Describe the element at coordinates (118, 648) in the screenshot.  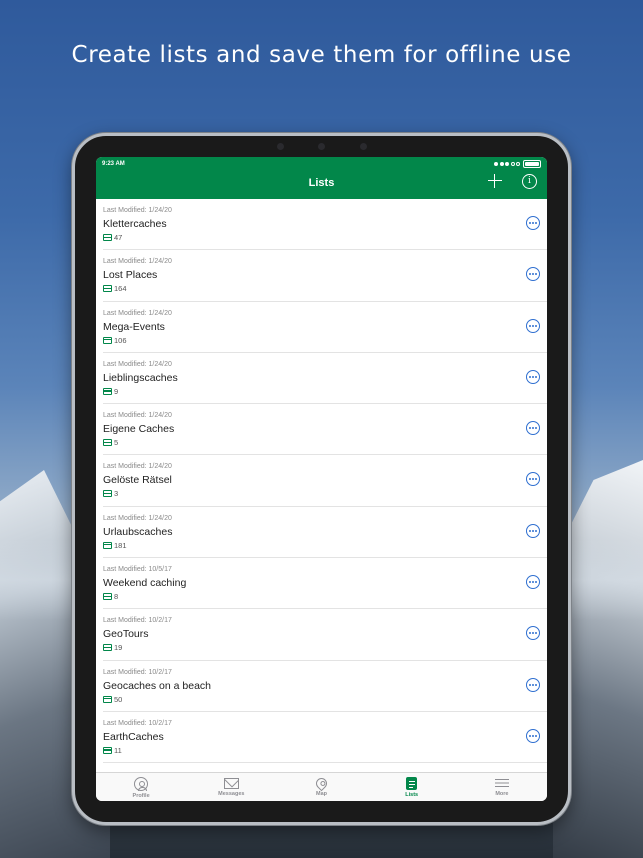
I see `cache-count-value: 19` at that location.